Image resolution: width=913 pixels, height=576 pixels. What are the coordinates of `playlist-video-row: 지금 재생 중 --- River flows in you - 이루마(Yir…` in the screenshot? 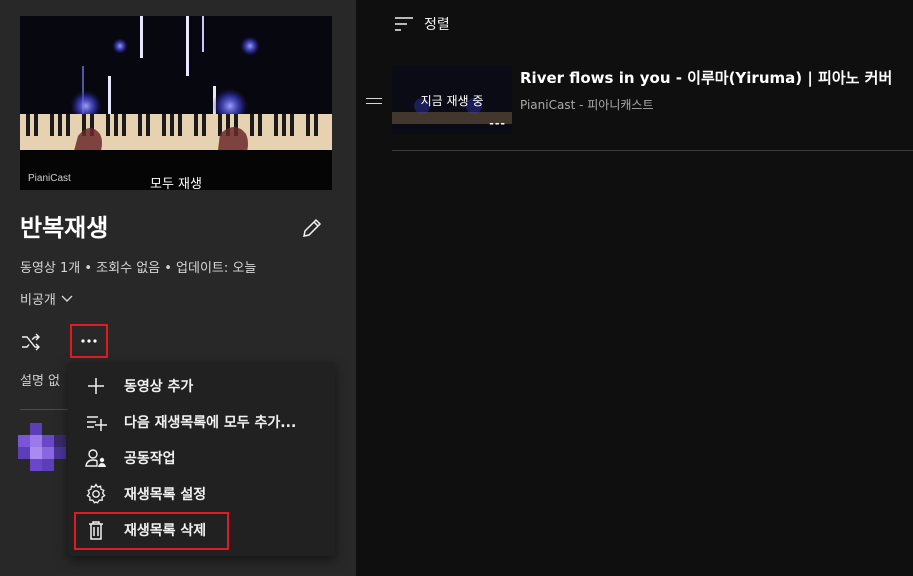 It's located at (637, 101).